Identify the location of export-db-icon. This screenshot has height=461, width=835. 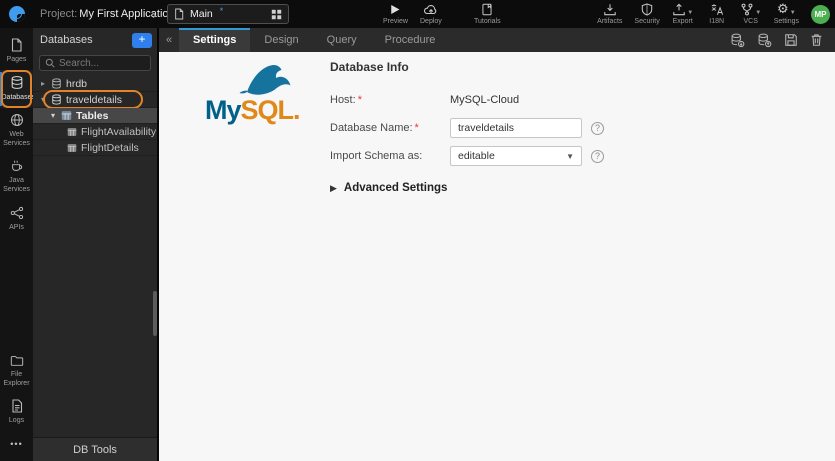
(764, 40).